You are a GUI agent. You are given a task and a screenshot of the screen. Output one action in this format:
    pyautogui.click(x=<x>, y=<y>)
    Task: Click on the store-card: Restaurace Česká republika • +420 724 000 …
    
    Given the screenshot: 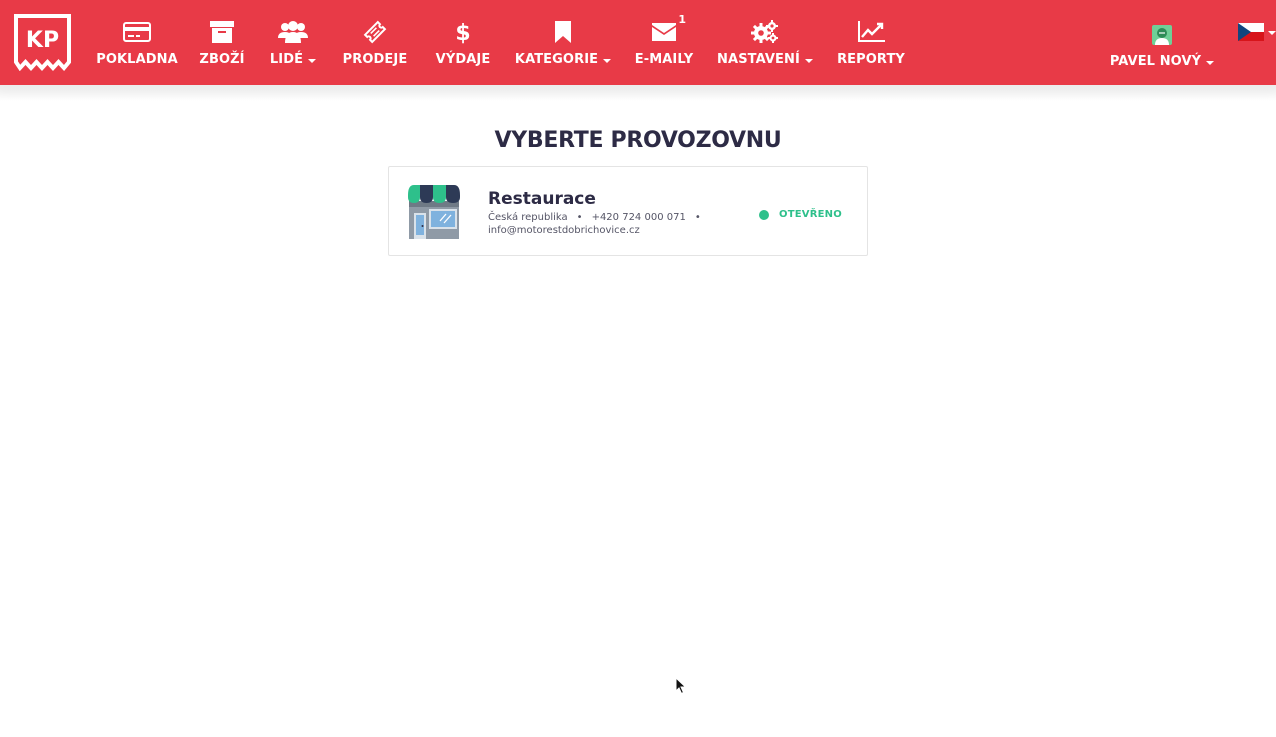 What is the action you would take?
    pyautogui.click(x=628, y=211)
    